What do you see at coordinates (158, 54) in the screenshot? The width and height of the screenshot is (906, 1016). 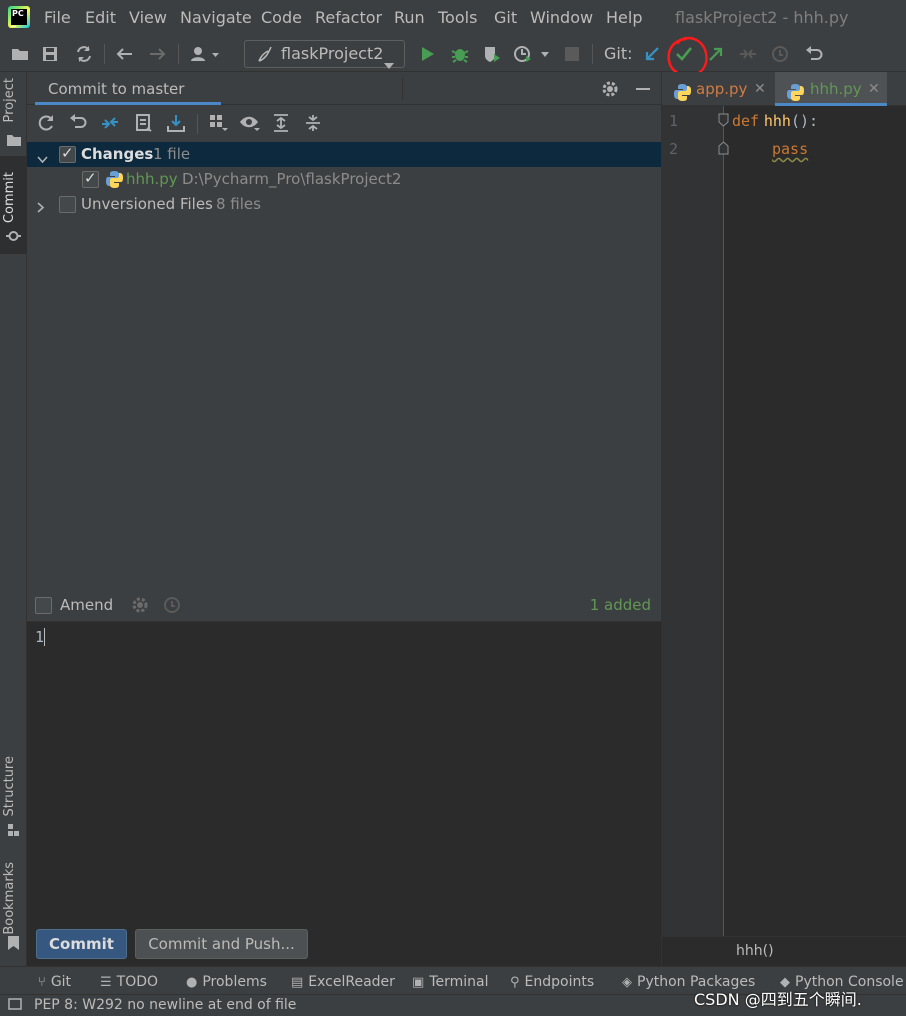 I see `forward-arrow-icon` at bounding box center [158, 54].